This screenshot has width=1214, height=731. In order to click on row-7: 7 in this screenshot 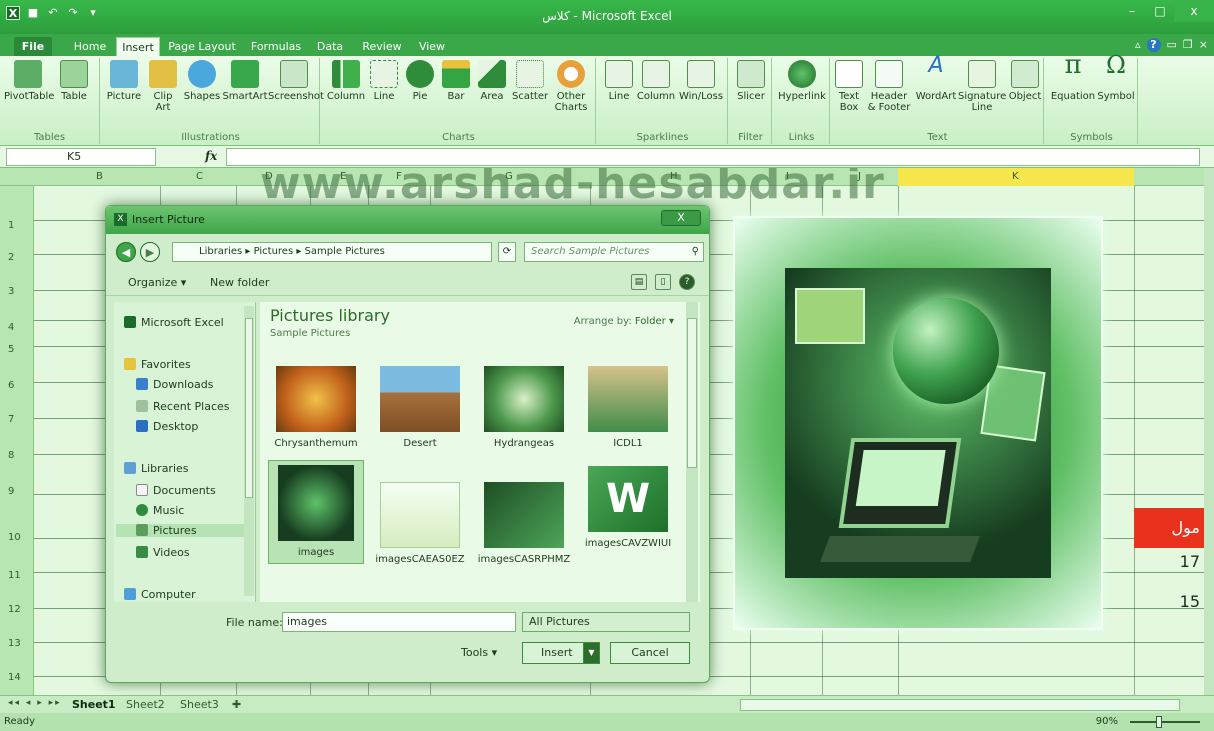, I will do `click(11, 419)`.